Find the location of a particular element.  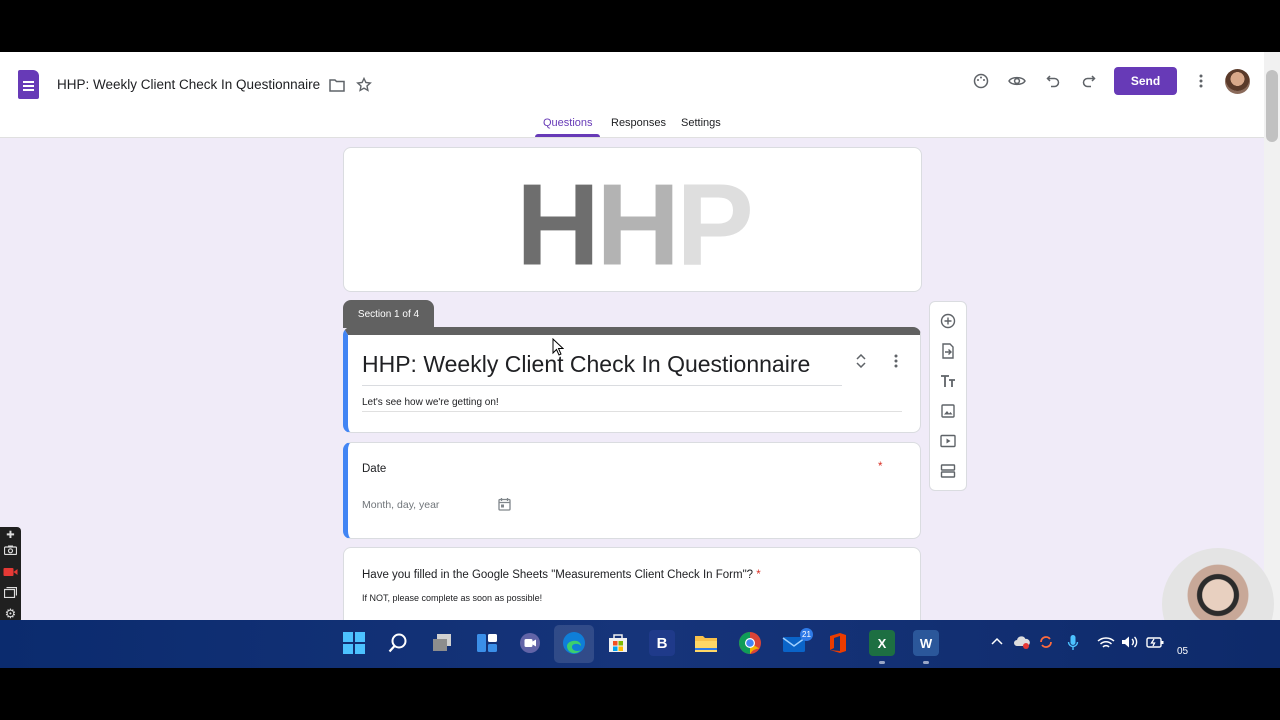

calendar-icon is located at coordinates (504, 504).